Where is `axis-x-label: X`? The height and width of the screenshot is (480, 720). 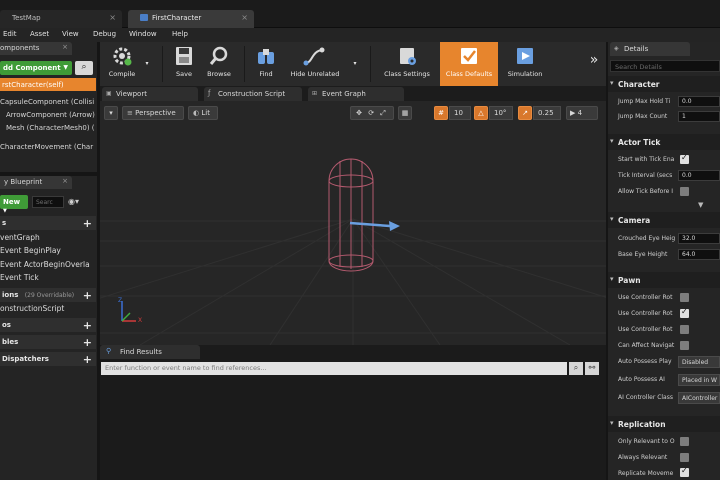 axis-x-label: X is located at coordinates (140, 320).